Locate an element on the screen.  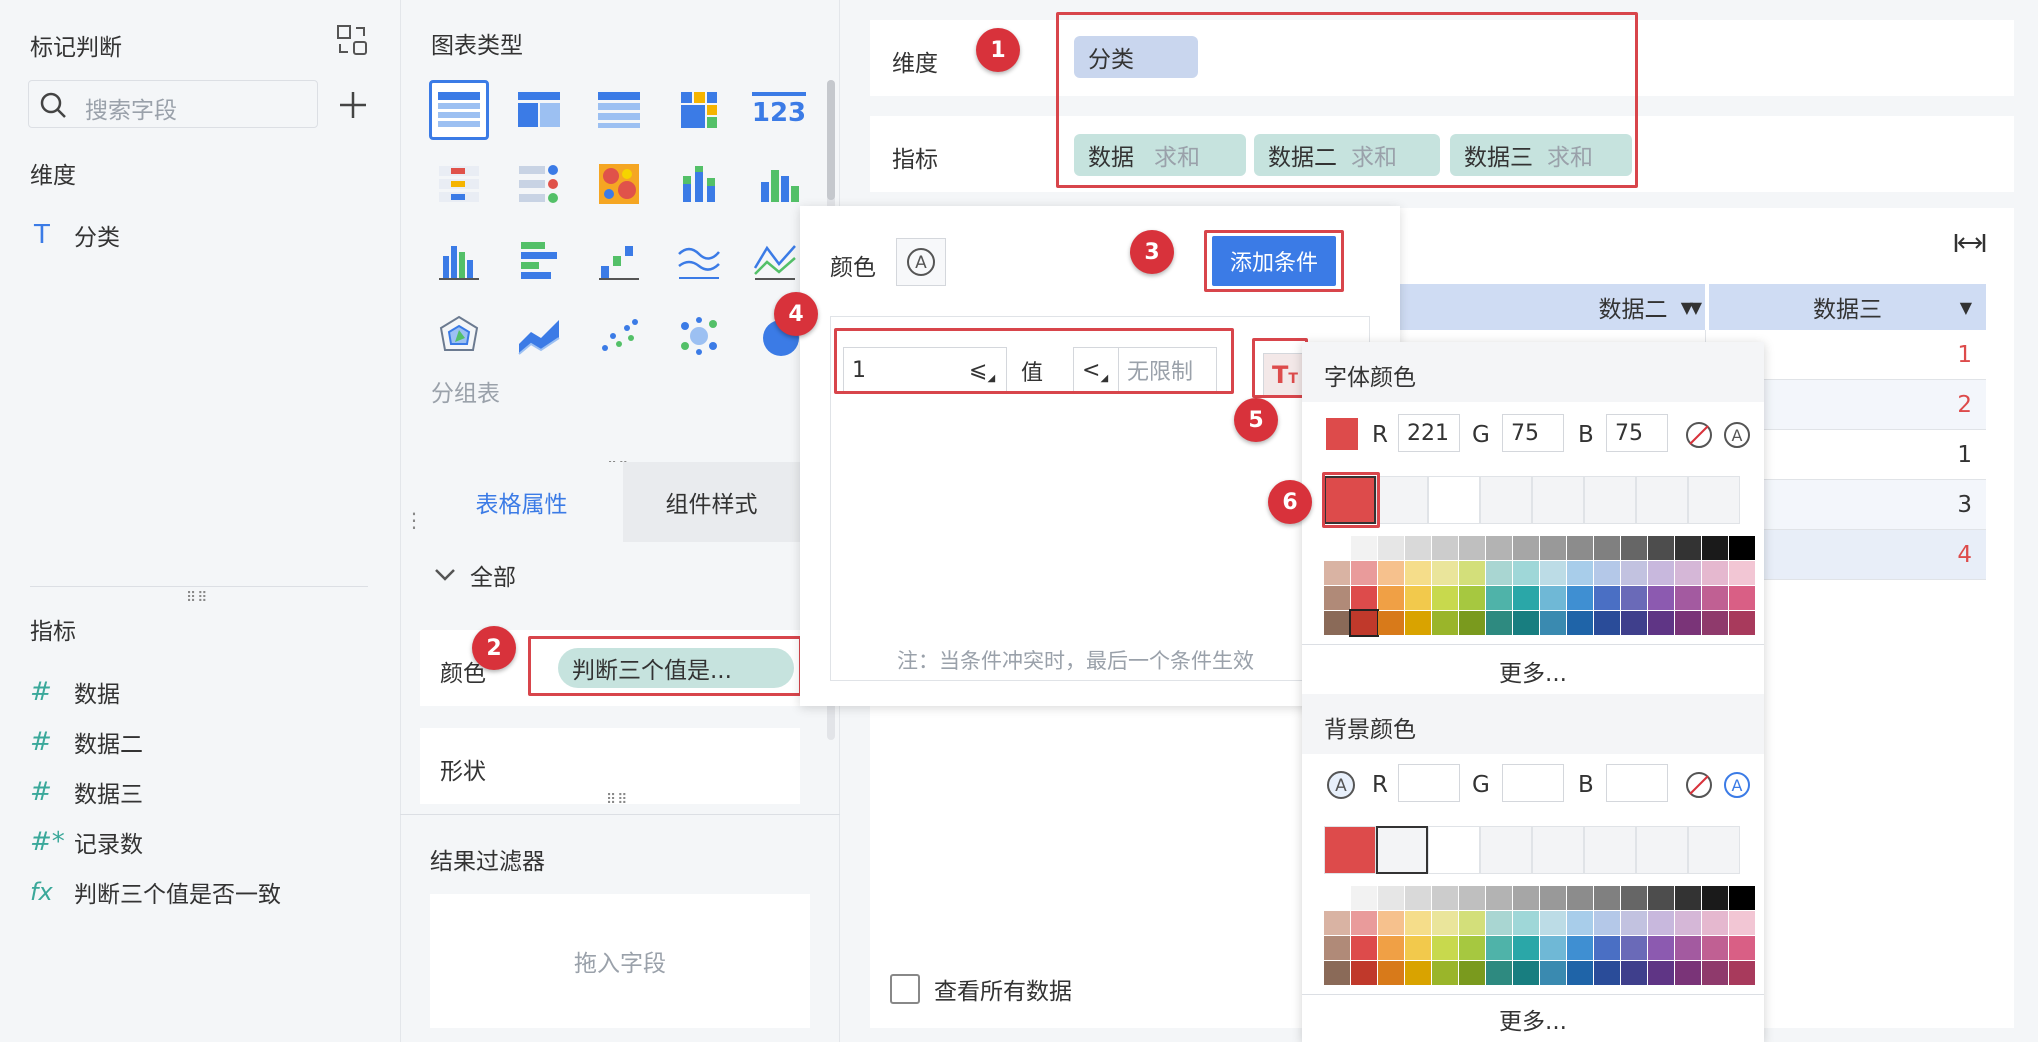
bg-r-input is located at coordinates (1429, 783).